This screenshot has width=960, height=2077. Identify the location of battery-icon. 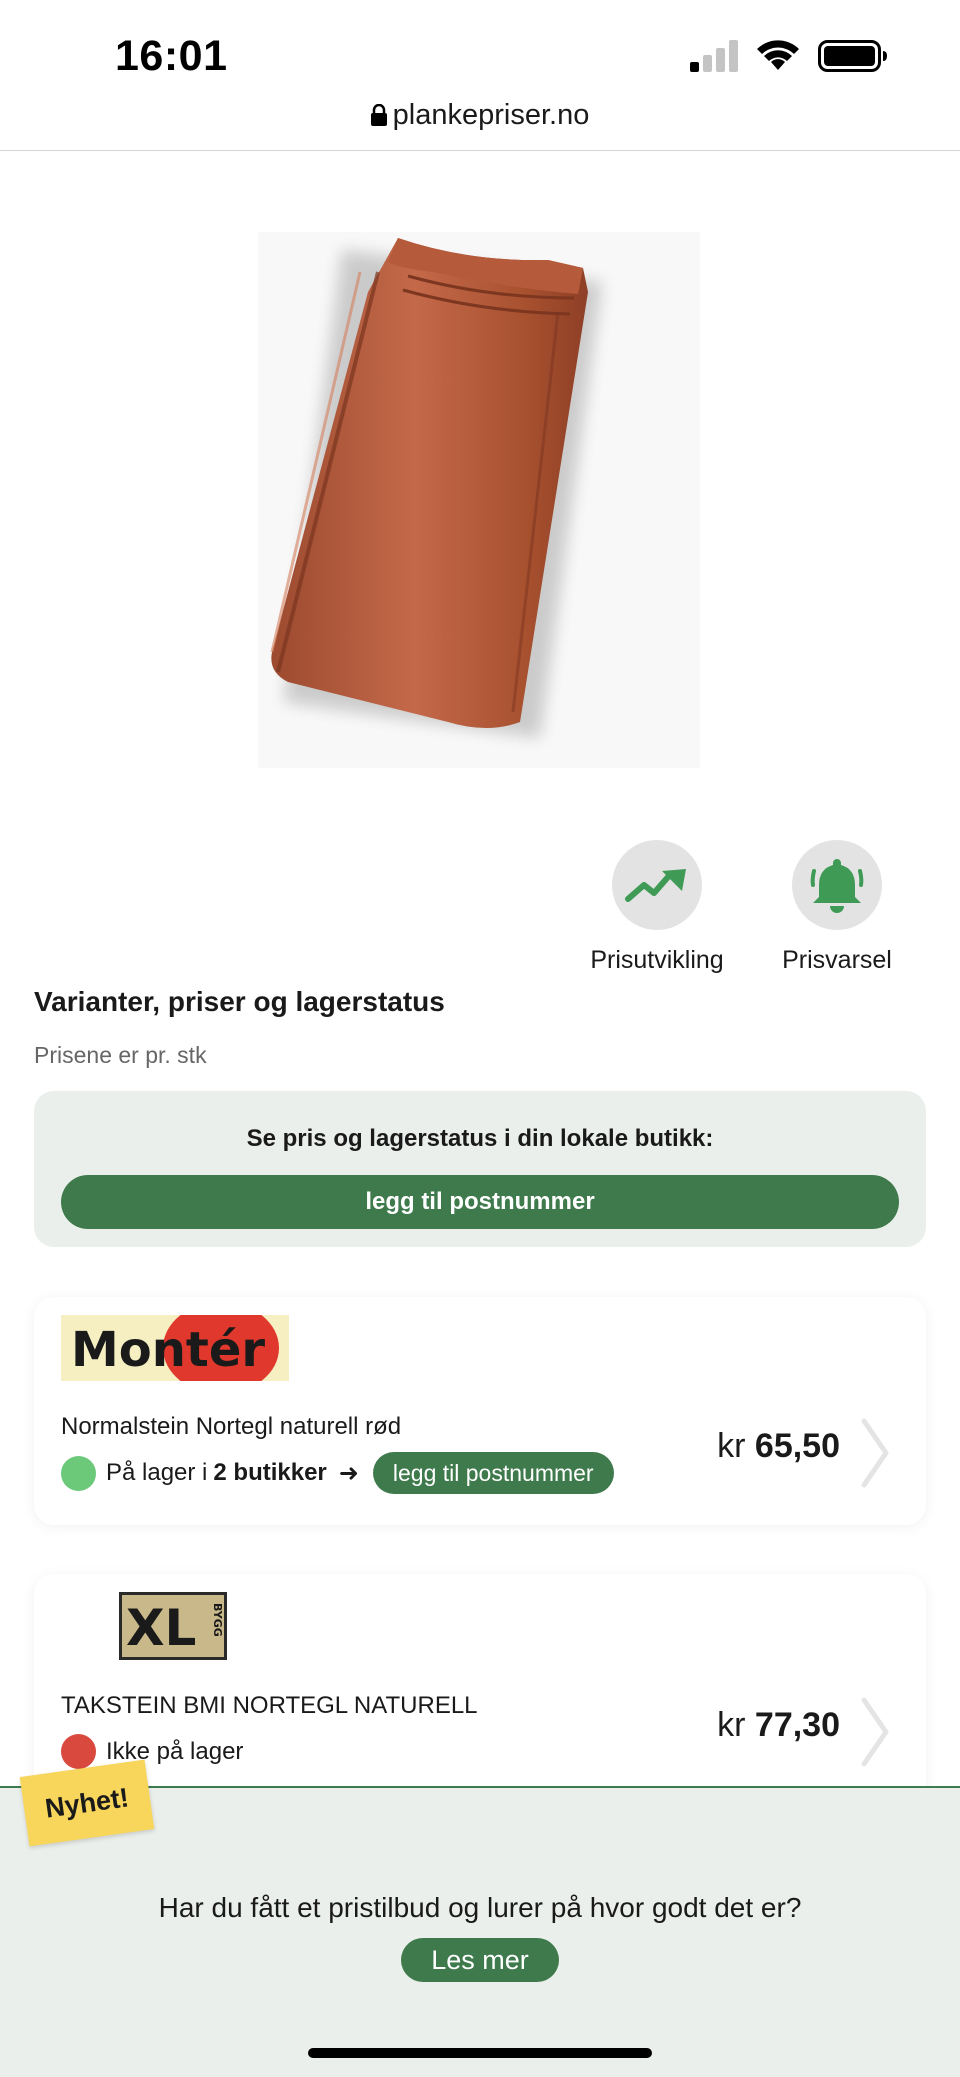
(852, 56).